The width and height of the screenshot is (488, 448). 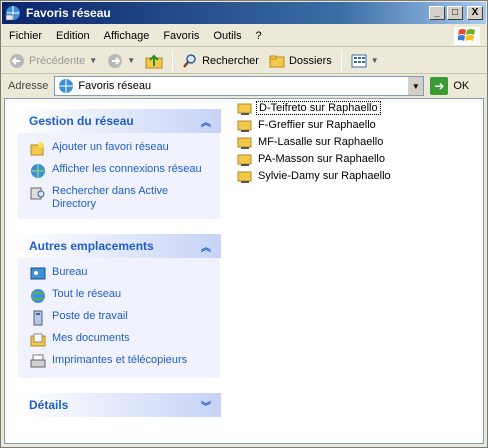 What do you see at coordinates (28, 86) in the screenshot?
I see `address-label: Adresse` at bounding box center [28, 86].